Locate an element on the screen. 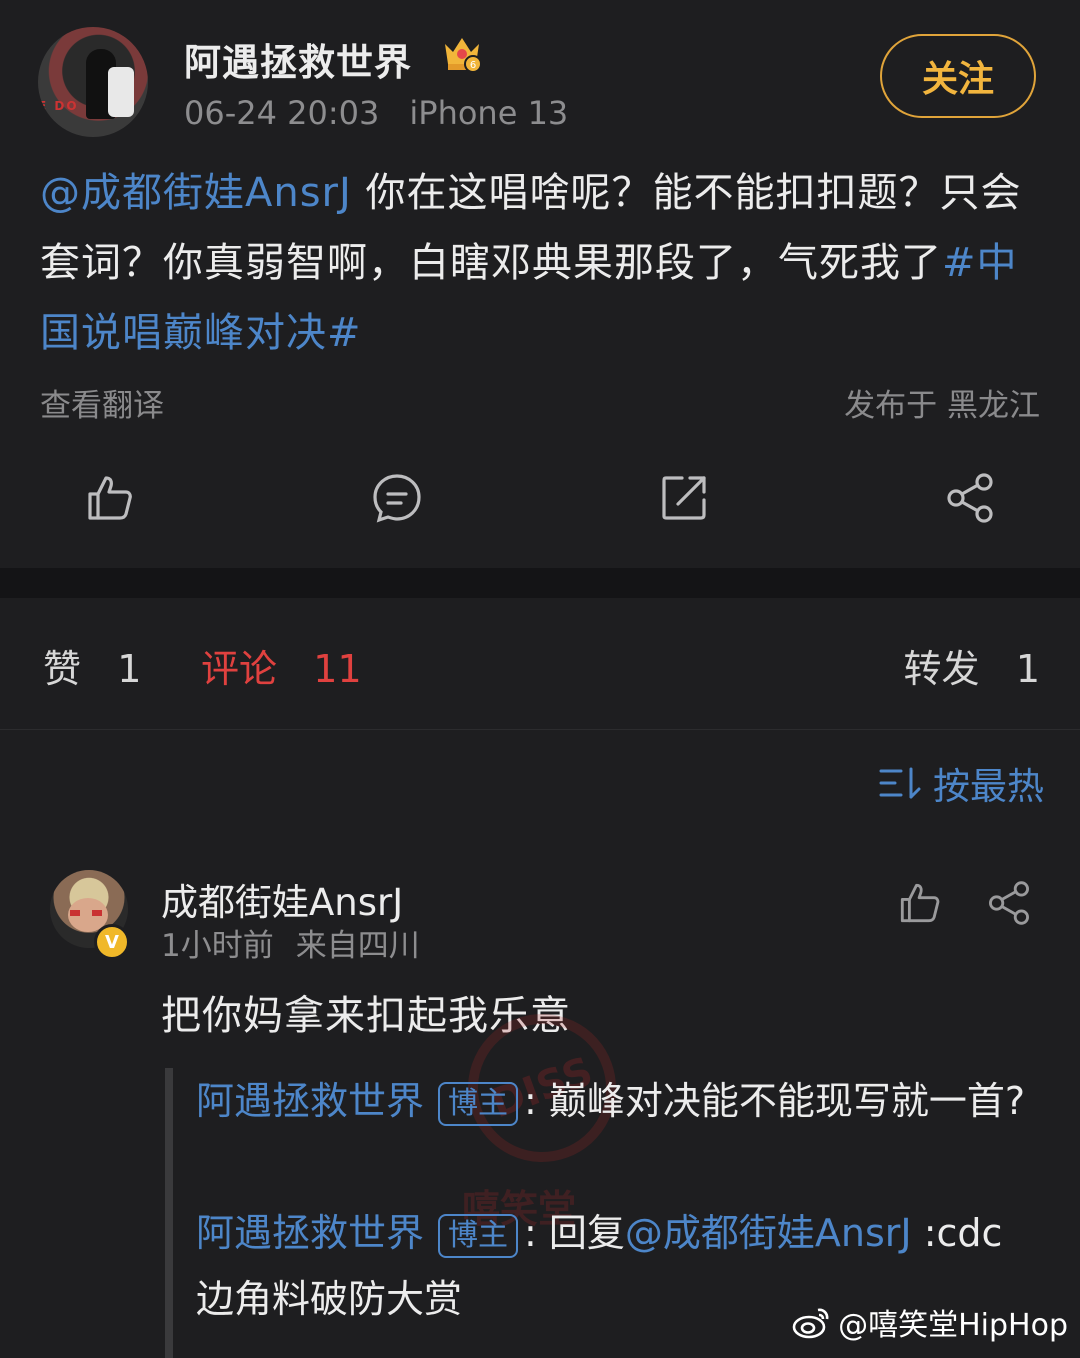 The image size is (1080, 1358). comment-author: 成都街娃AnsrJ is located at coordinates (282, 899).